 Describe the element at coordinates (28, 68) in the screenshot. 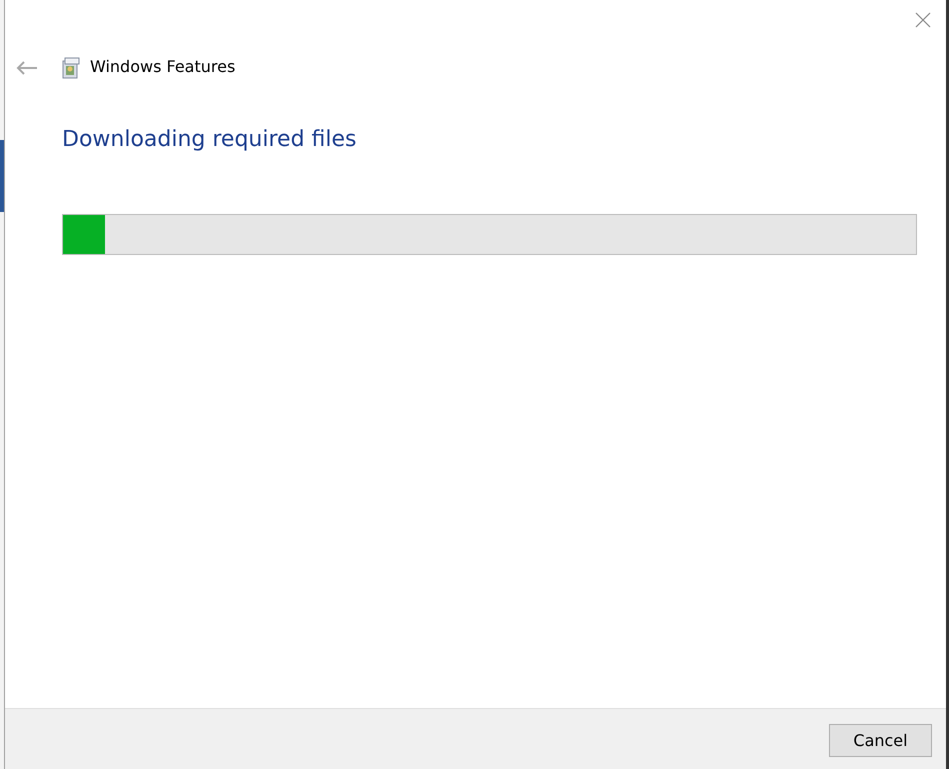

I see `back-button` at that location.